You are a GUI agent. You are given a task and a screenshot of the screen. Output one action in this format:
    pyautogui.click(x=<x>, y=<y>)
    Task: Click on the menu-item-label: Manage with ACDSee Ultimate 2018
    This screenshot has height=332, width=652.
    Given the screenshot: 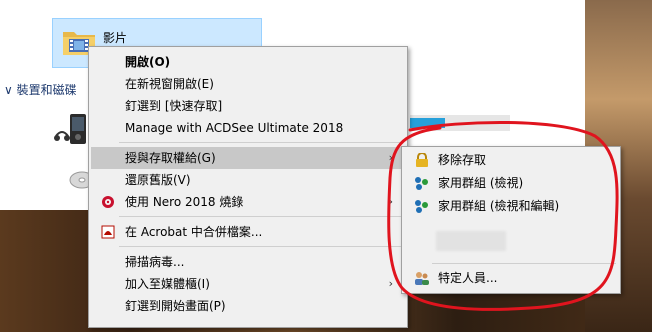 What is the action you would take?
    pyautogui.click(x=234, y=128)
    